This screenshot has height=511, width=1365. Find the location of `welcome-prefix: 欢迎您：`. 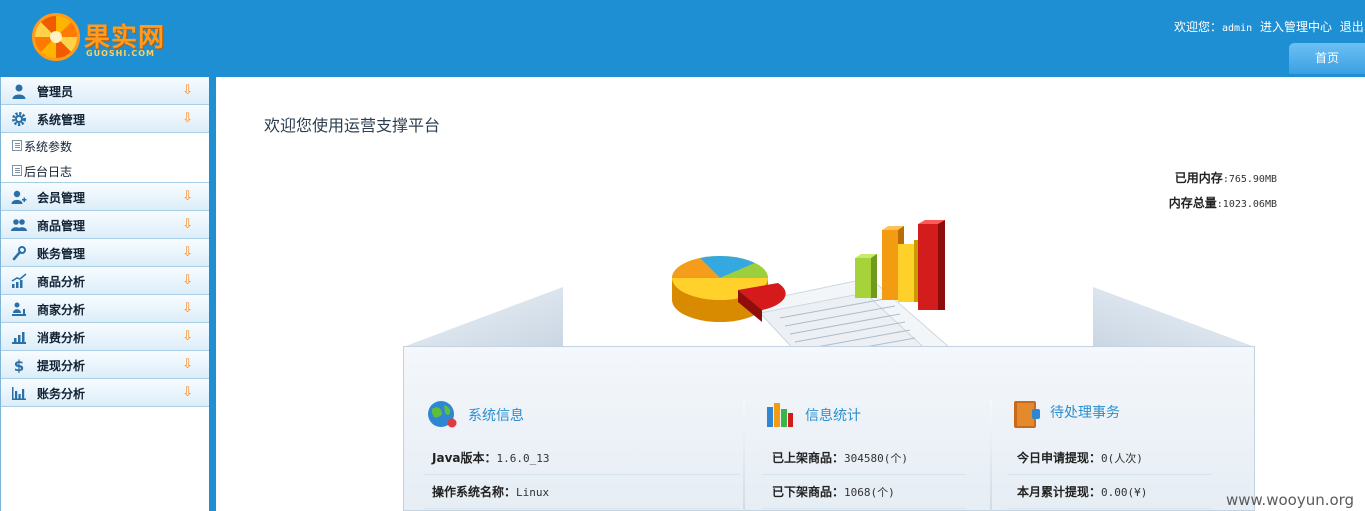

welcome-prefix: 欢迎您： is located at coordinates (1198, 27).